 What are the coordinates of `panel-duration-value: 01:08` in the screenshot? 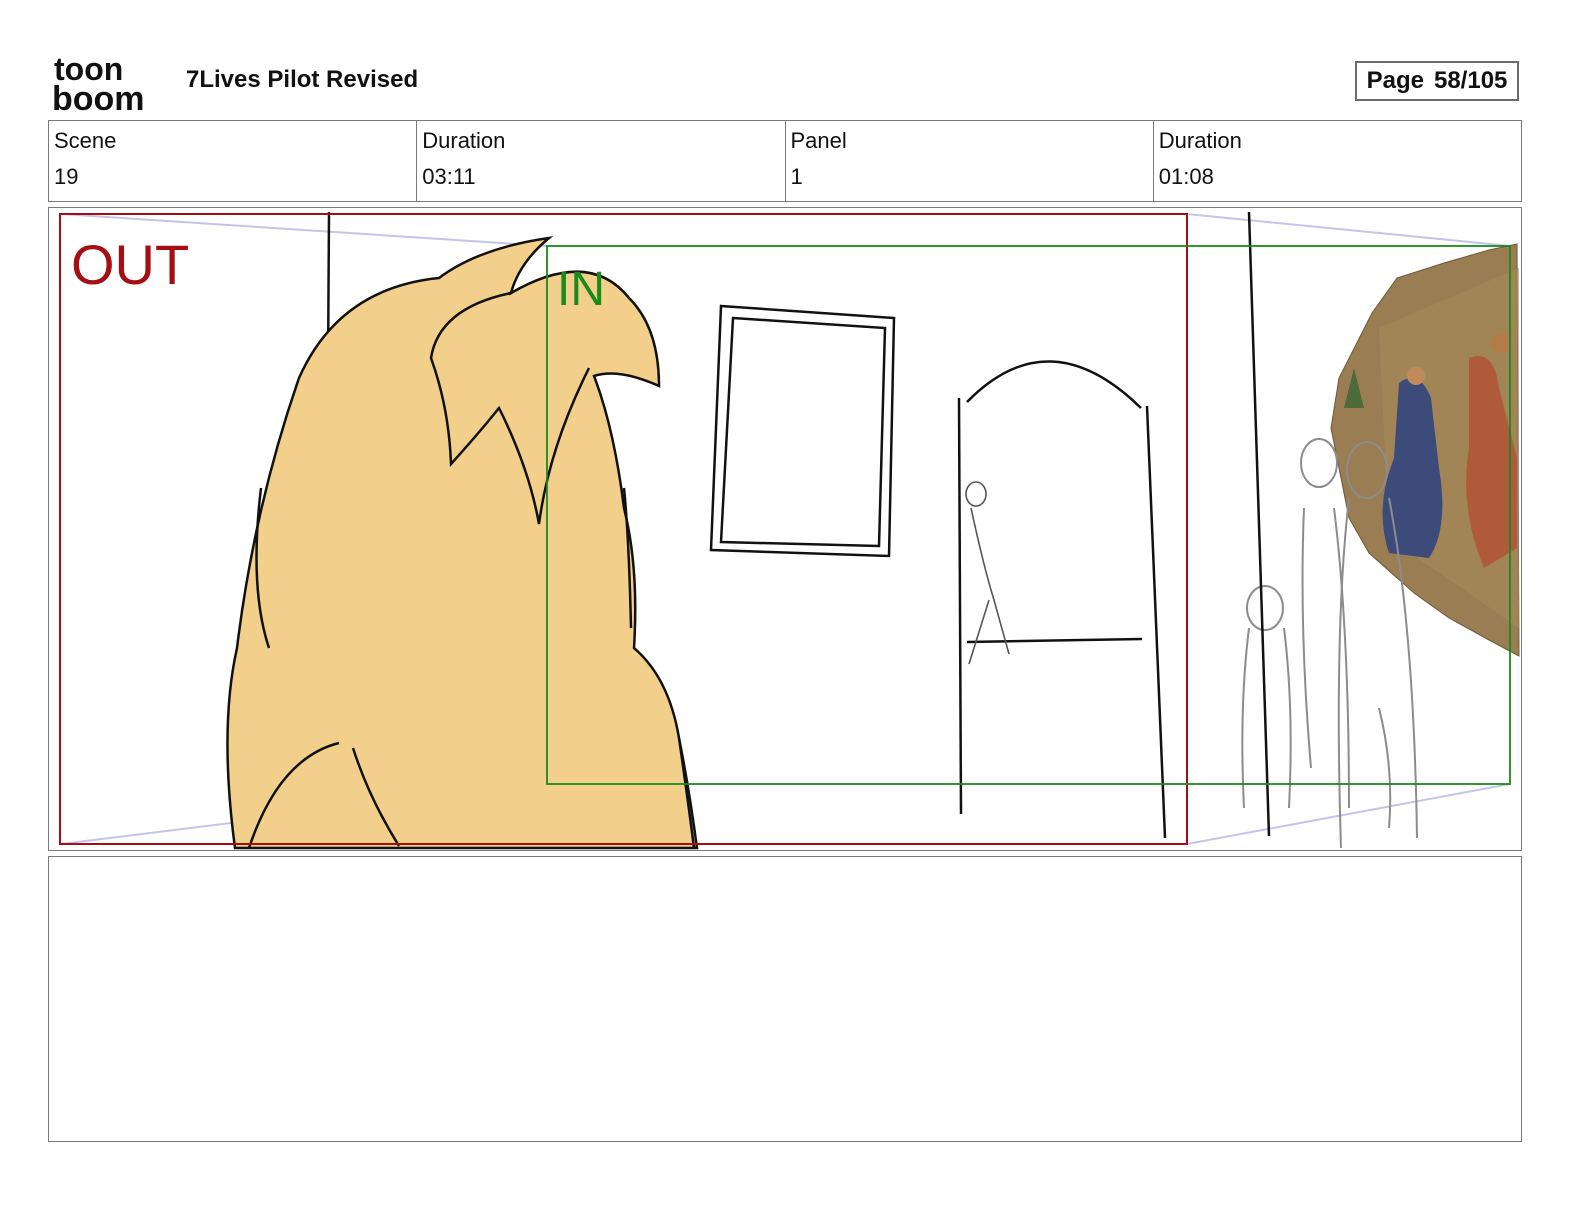 It's located at (1186, 176).